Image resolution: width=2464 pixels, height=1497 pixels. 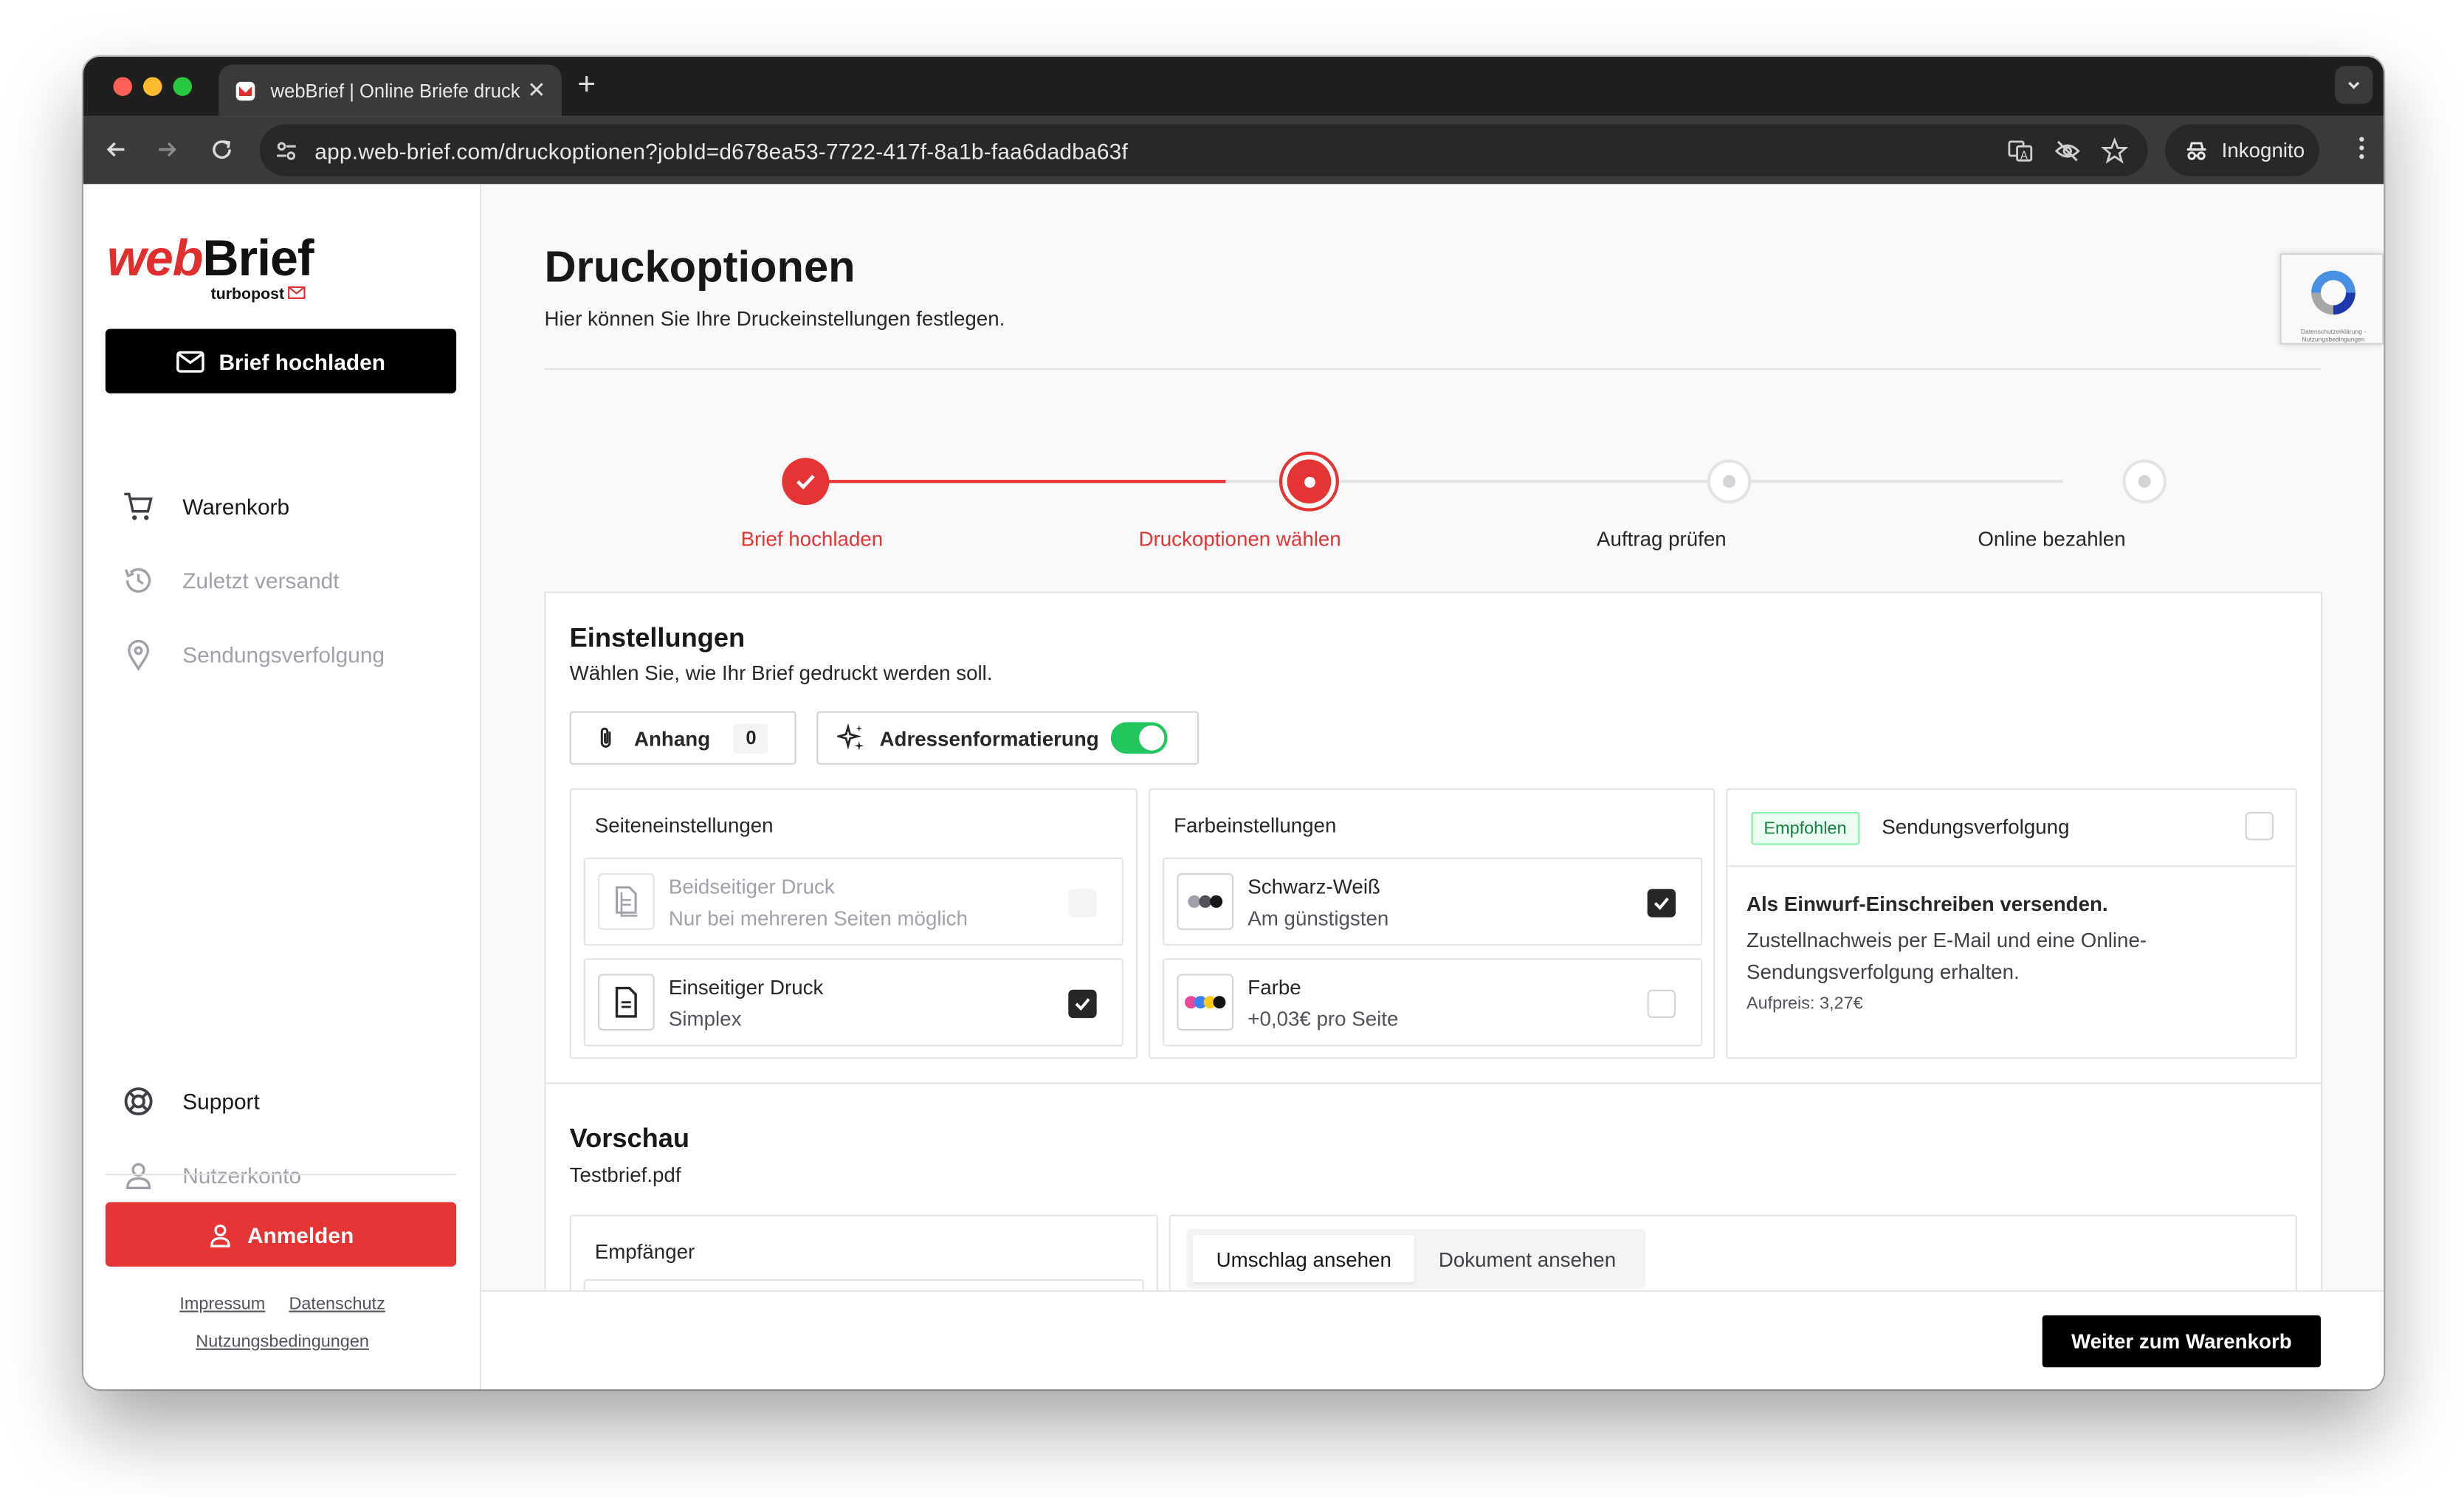 What do you see at coordinates (2333, 293) in the screenshot?
I see `recaptcha-icon` at bounding box center [2333, 293].